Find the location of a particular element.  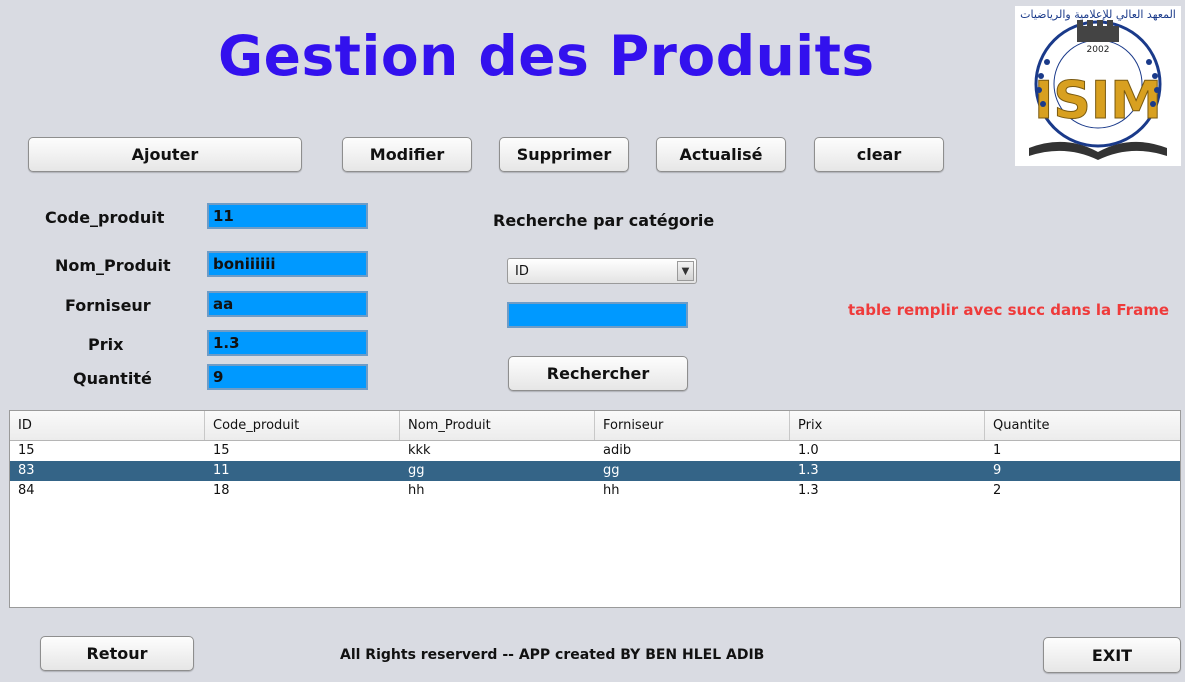

column-header-quantite: Quantite is located at coordinates (1082, 425).